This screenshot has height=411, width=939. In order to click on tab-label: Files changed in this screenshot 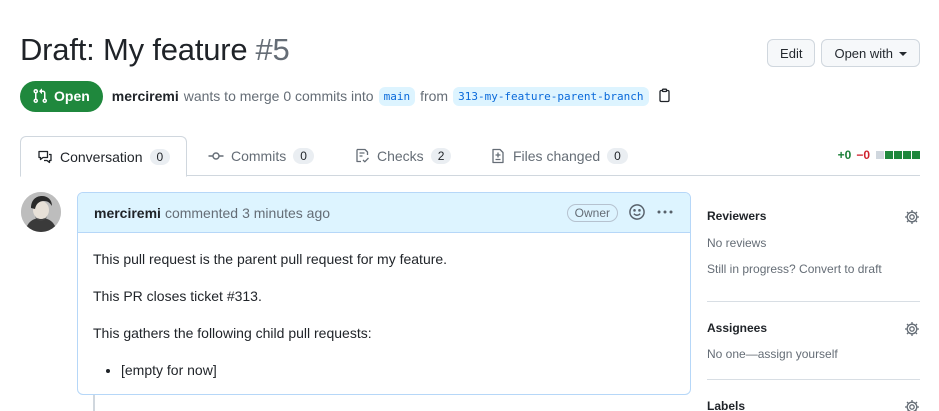, I will do `click(557, 156)`.